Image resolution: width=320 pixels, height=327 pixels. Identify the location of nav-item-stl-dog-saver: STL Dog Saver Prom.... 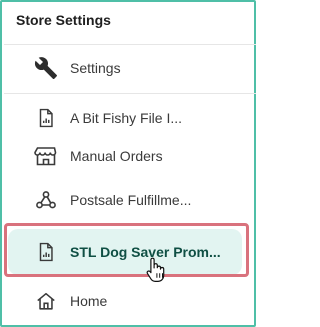
(125, 252).